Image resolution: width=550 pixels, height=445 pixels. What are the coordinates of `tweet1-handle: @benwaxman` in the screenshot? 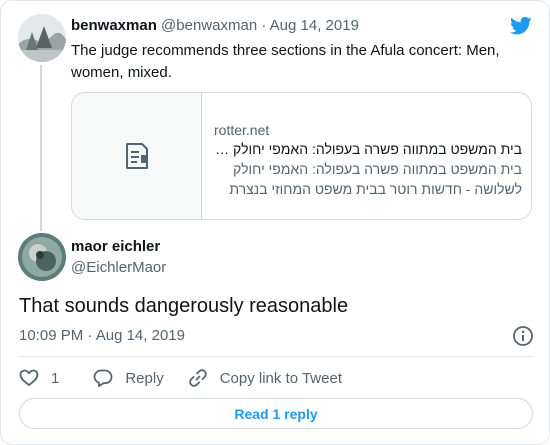 It's located at (209, 25).